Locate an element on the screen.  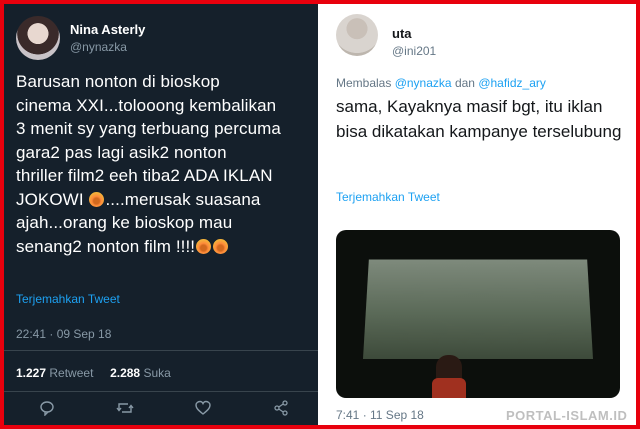
reply-prefix: Membalas is located at coordinates (364, 83).